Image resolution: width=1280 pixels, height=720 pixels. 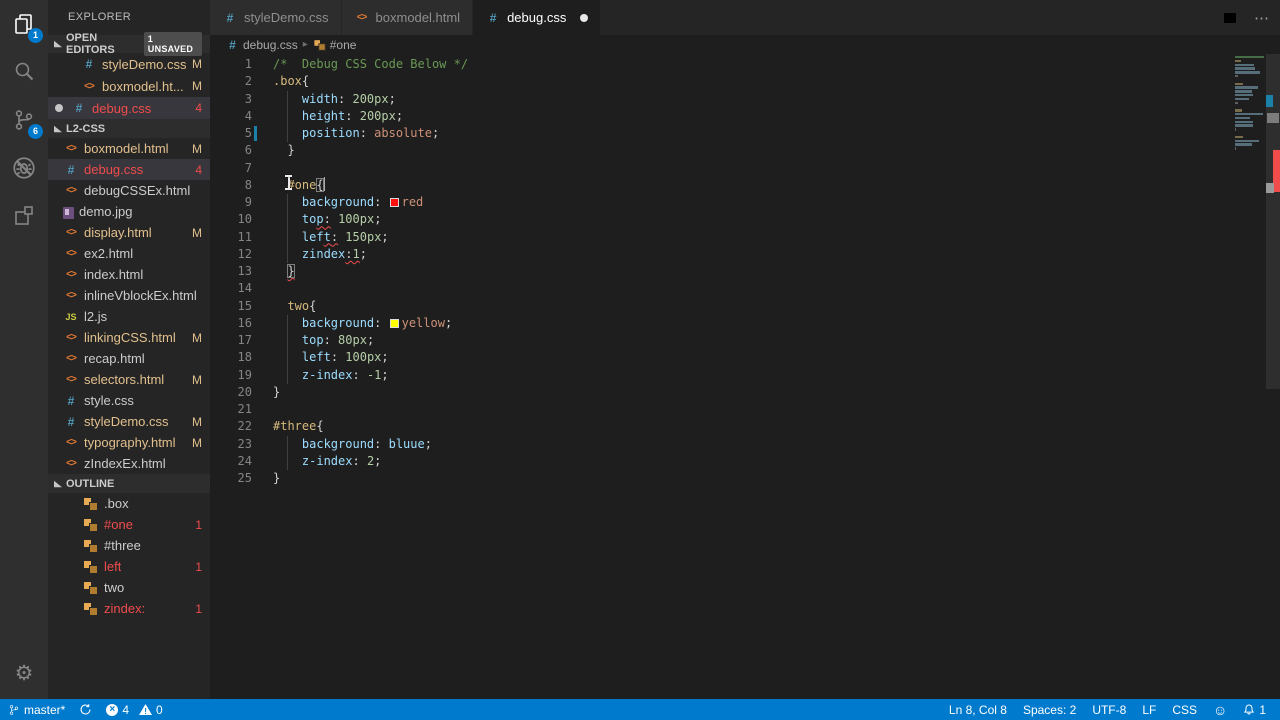 I want to click on file-item: <> linkingCSS.html M, so click(x=129, y=337).